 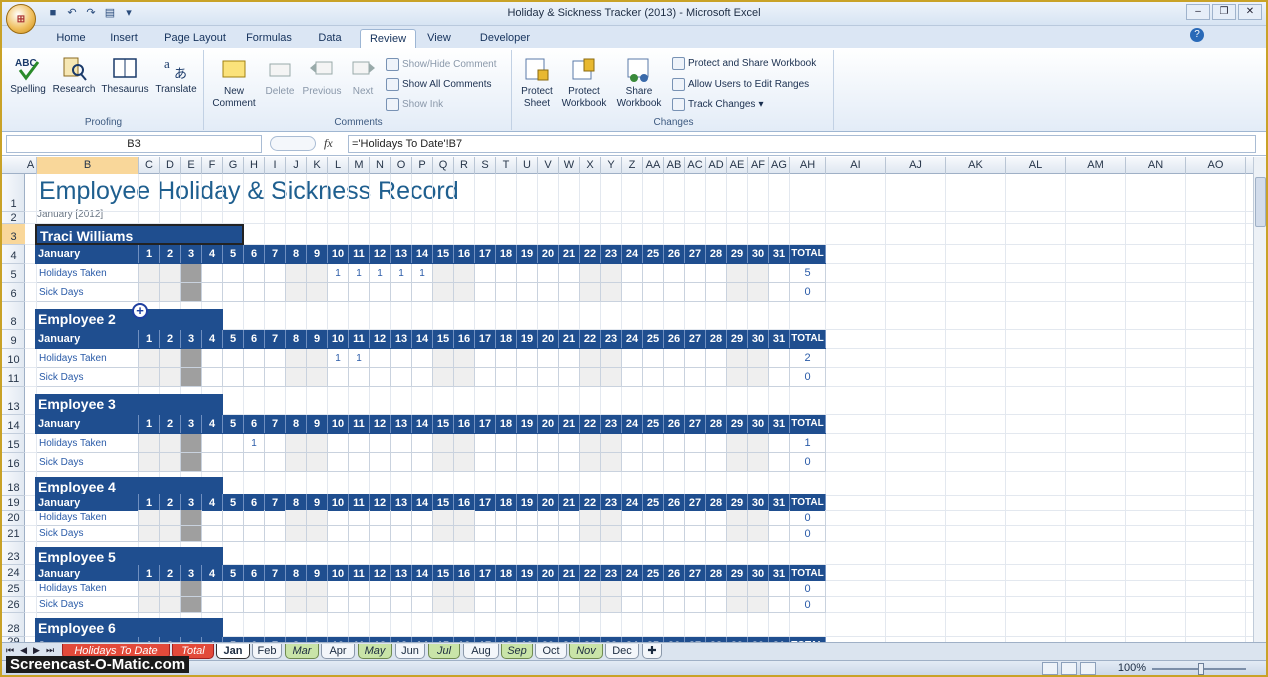 I want to click on day-number-30: 30, so click(x=758, y=424).